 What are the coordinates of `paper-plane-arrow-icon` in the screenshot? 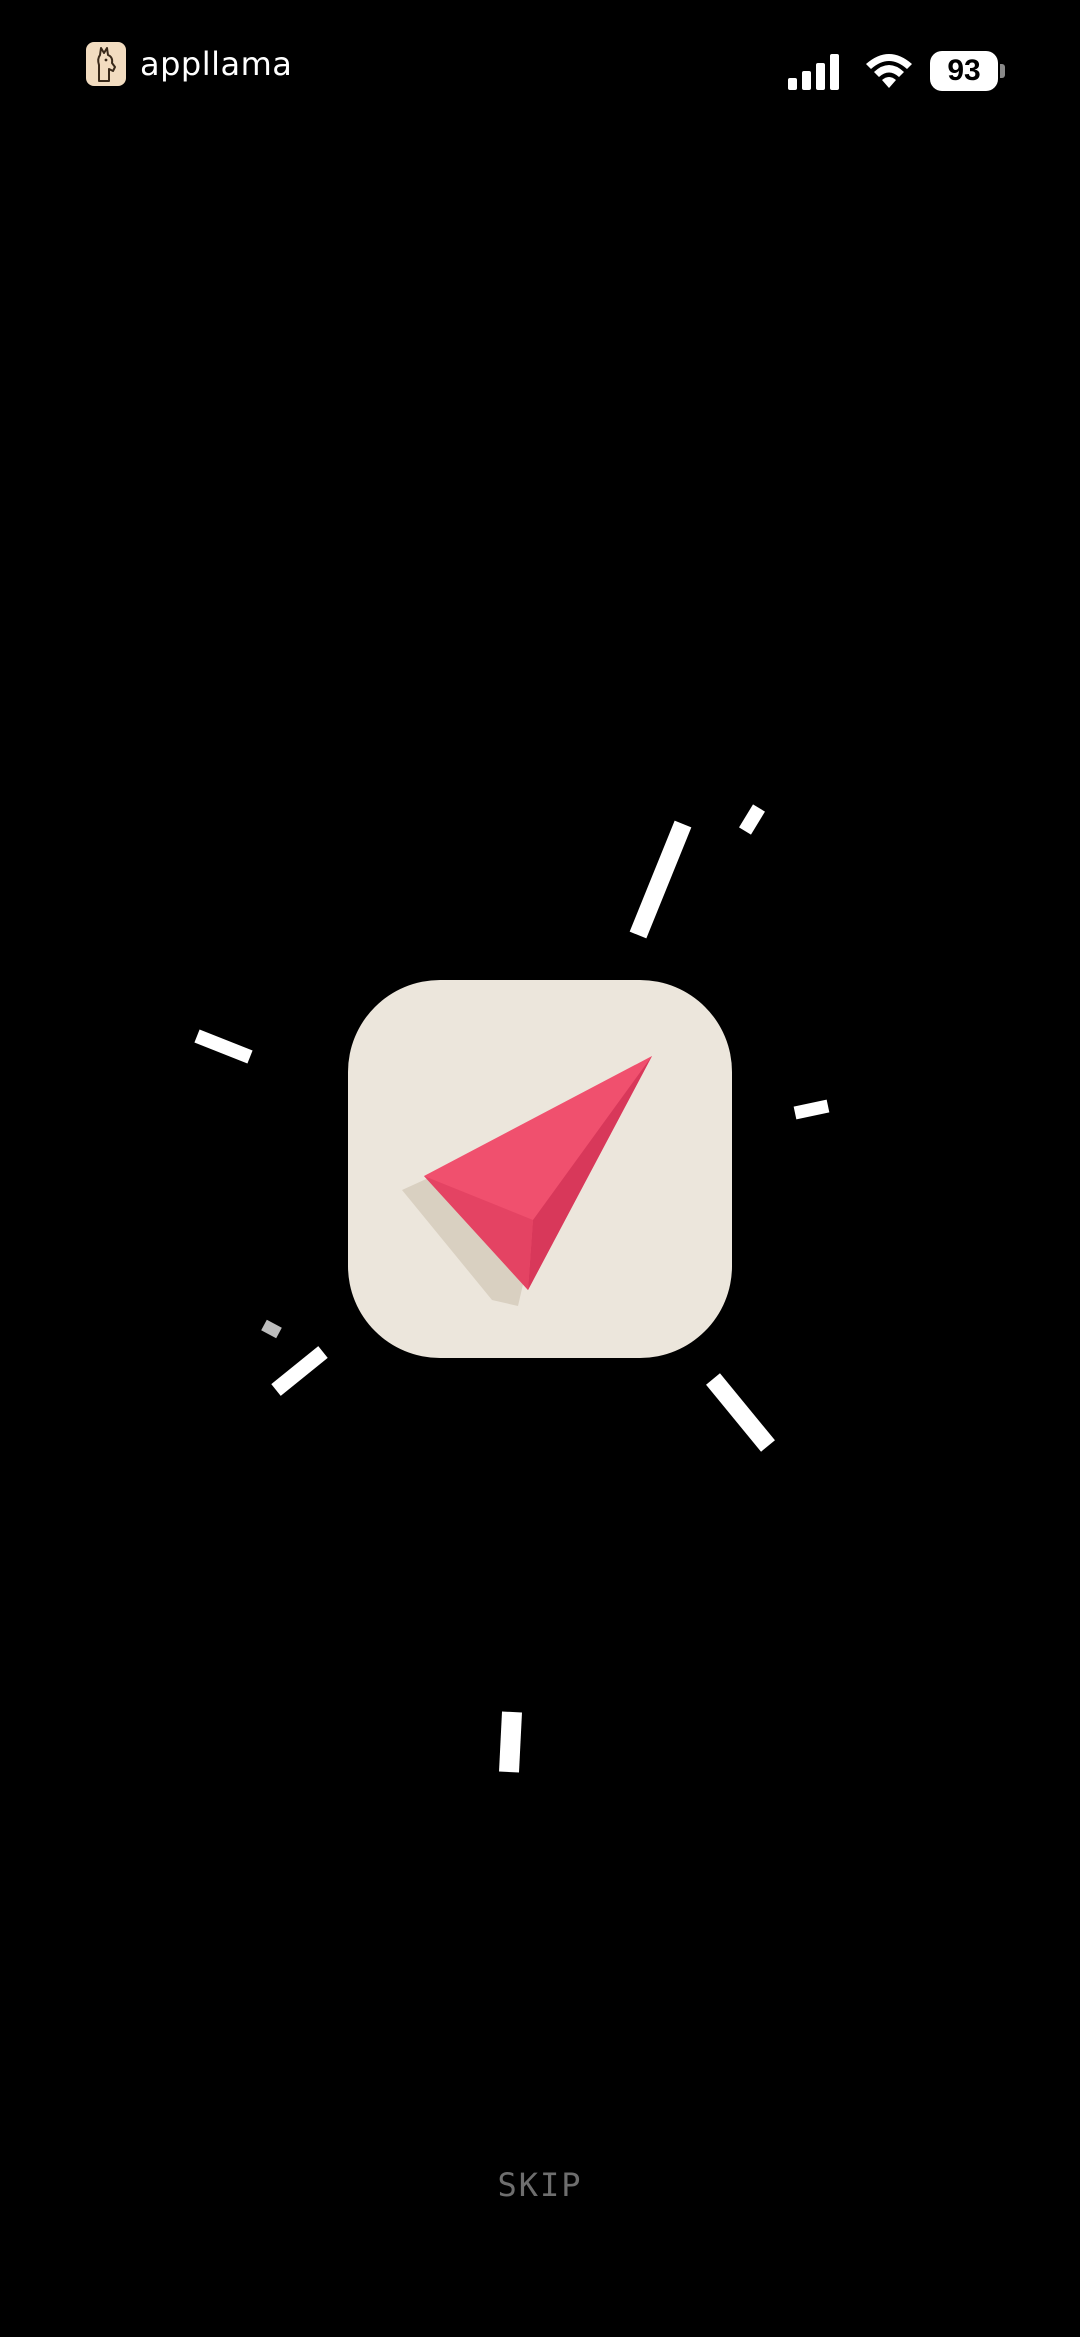 It's located at (527, 1181).